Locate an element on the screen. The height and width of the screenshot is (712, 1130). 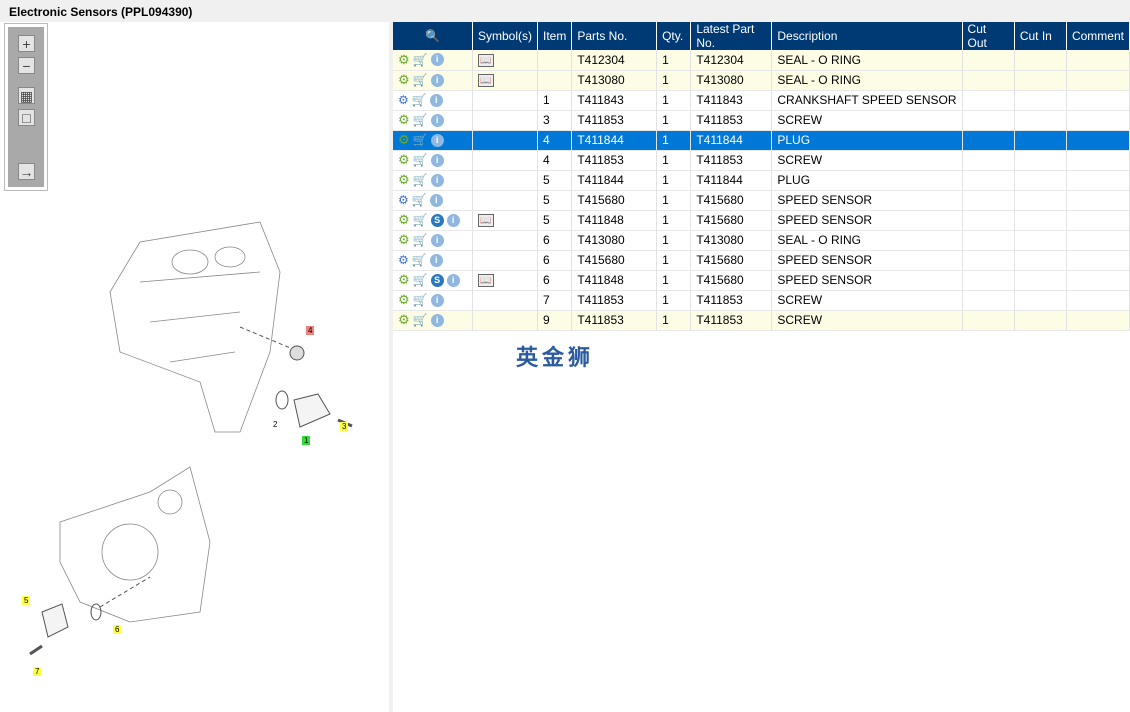
column-header-latest-part-no: Latest Part No. is located at coordinates (731, 36).